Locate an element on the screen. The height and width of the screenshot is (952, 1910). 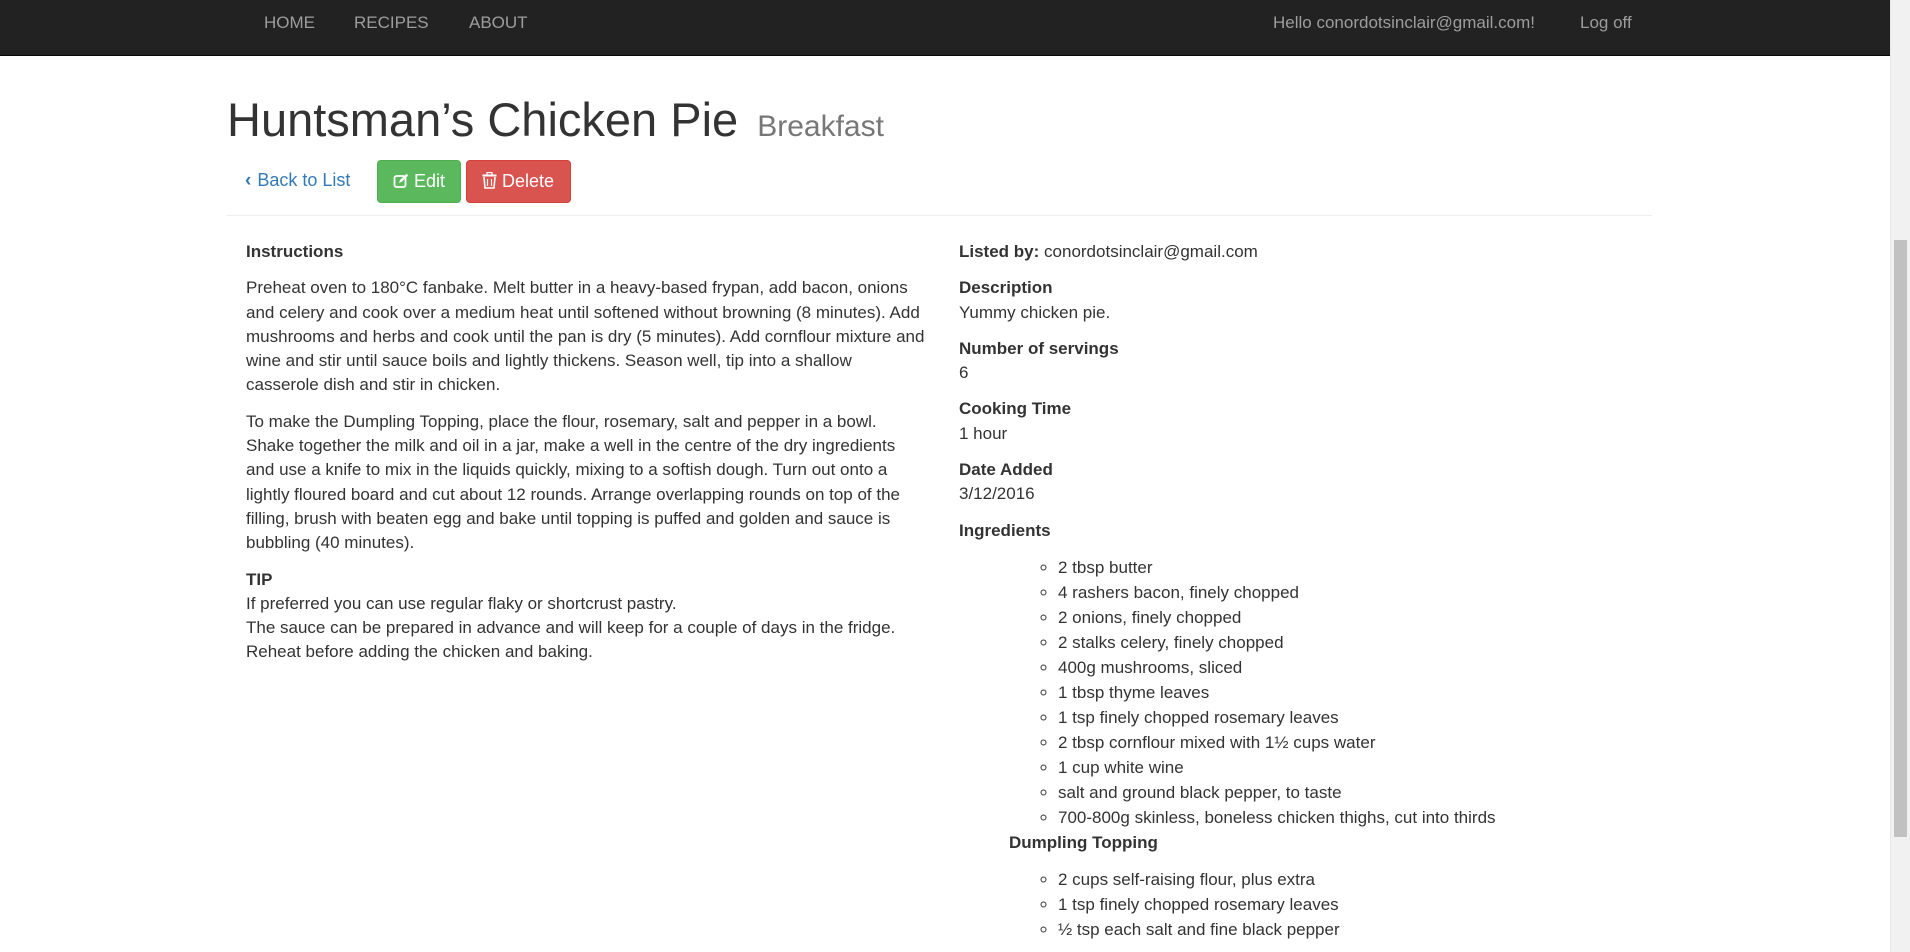
dumpling-heading: Dumpling Topping is located at coordinates (1083, 842).